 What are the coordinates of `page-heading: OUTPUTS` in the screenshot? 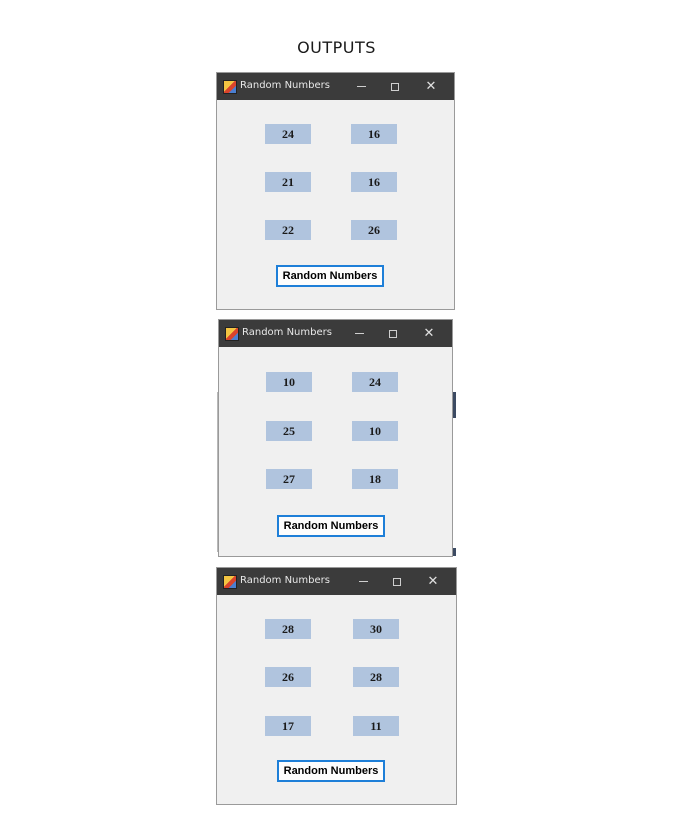 It's located at (336, 47).